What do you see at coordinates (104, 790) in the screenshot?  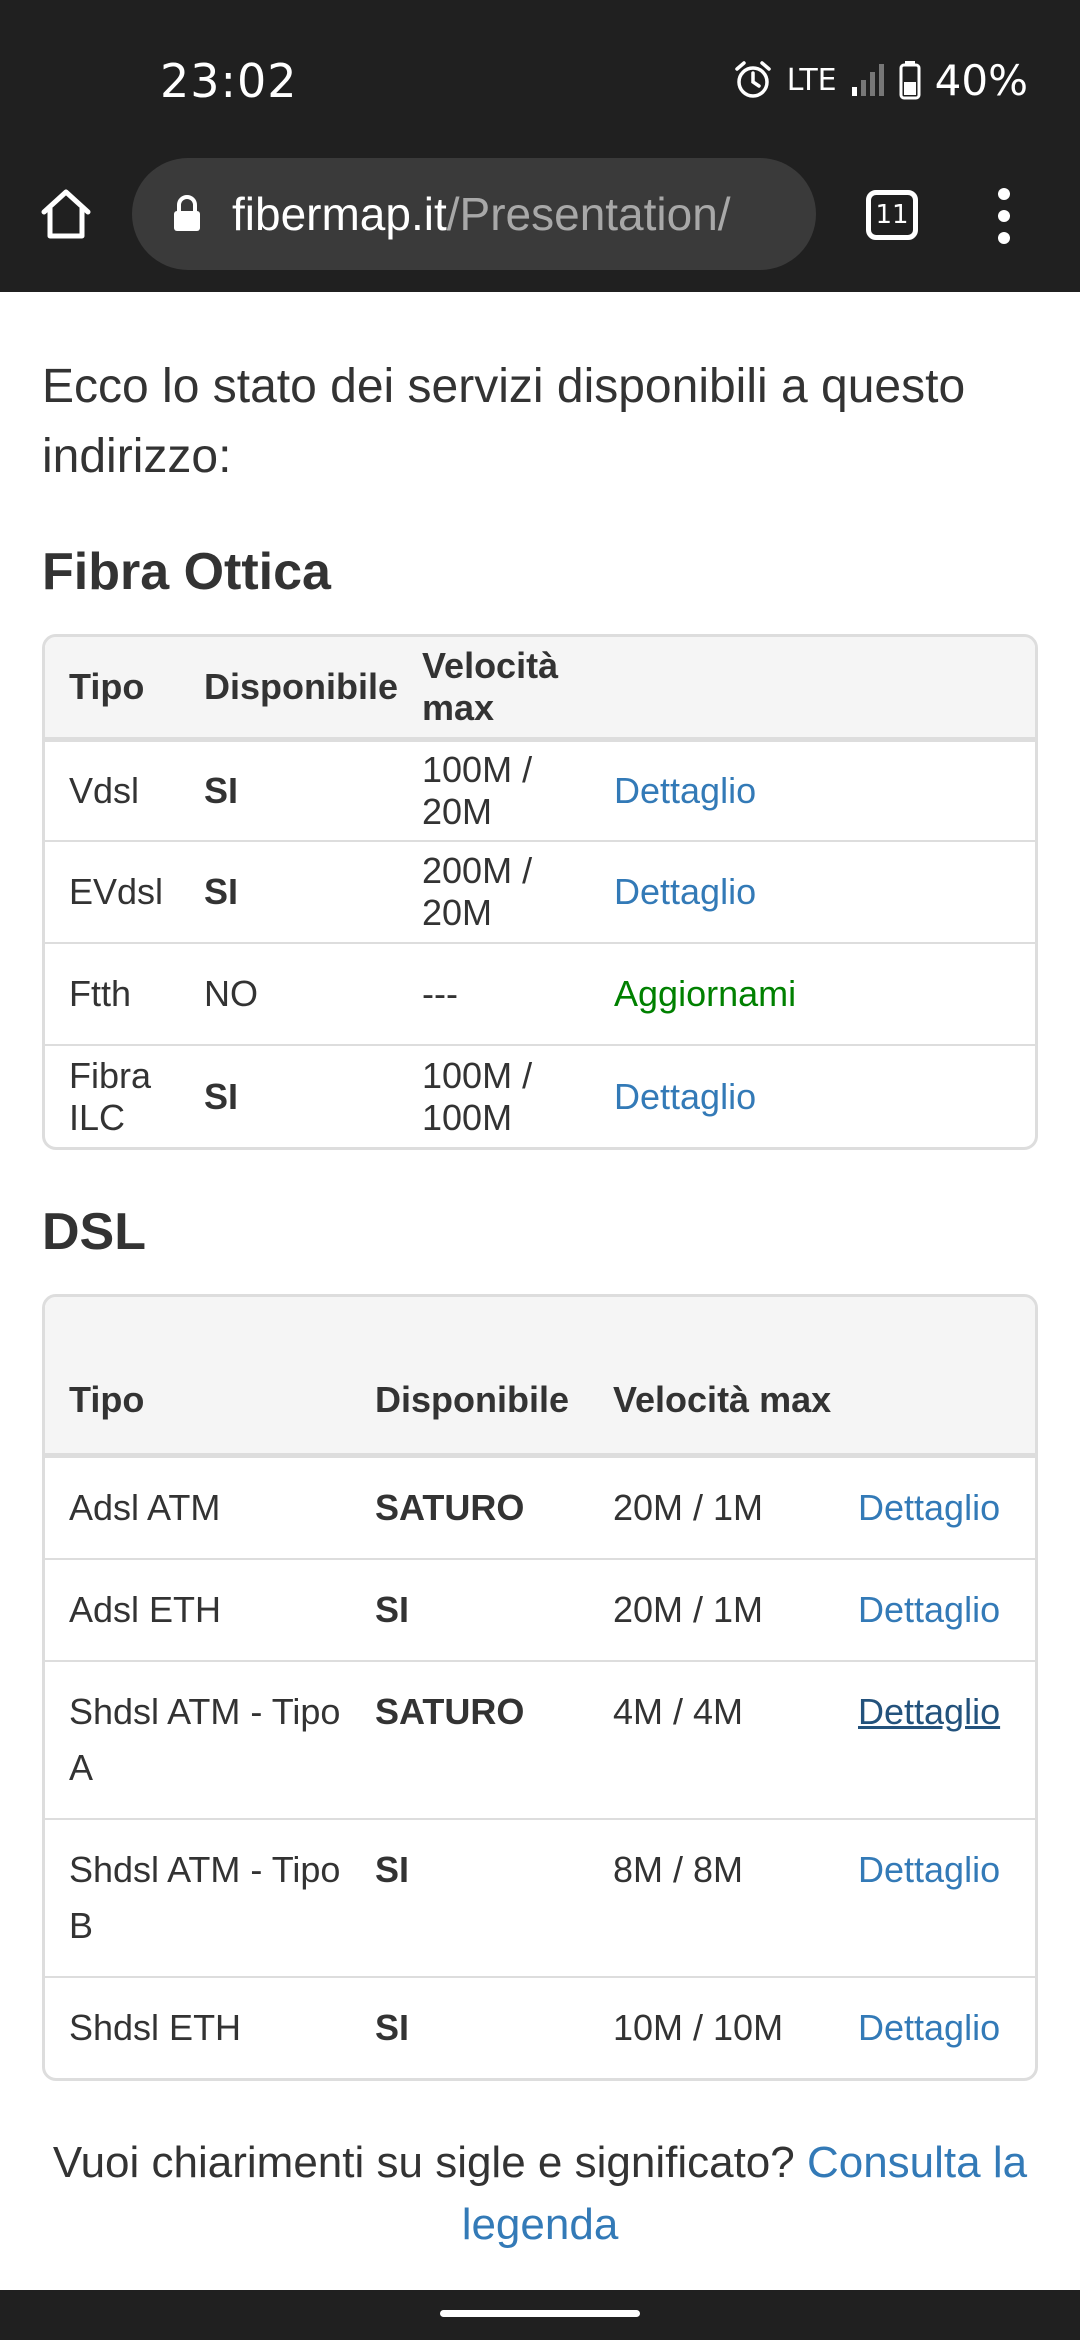 I see `cell-tipo: Vdsl` at bounding box center [104, 790].